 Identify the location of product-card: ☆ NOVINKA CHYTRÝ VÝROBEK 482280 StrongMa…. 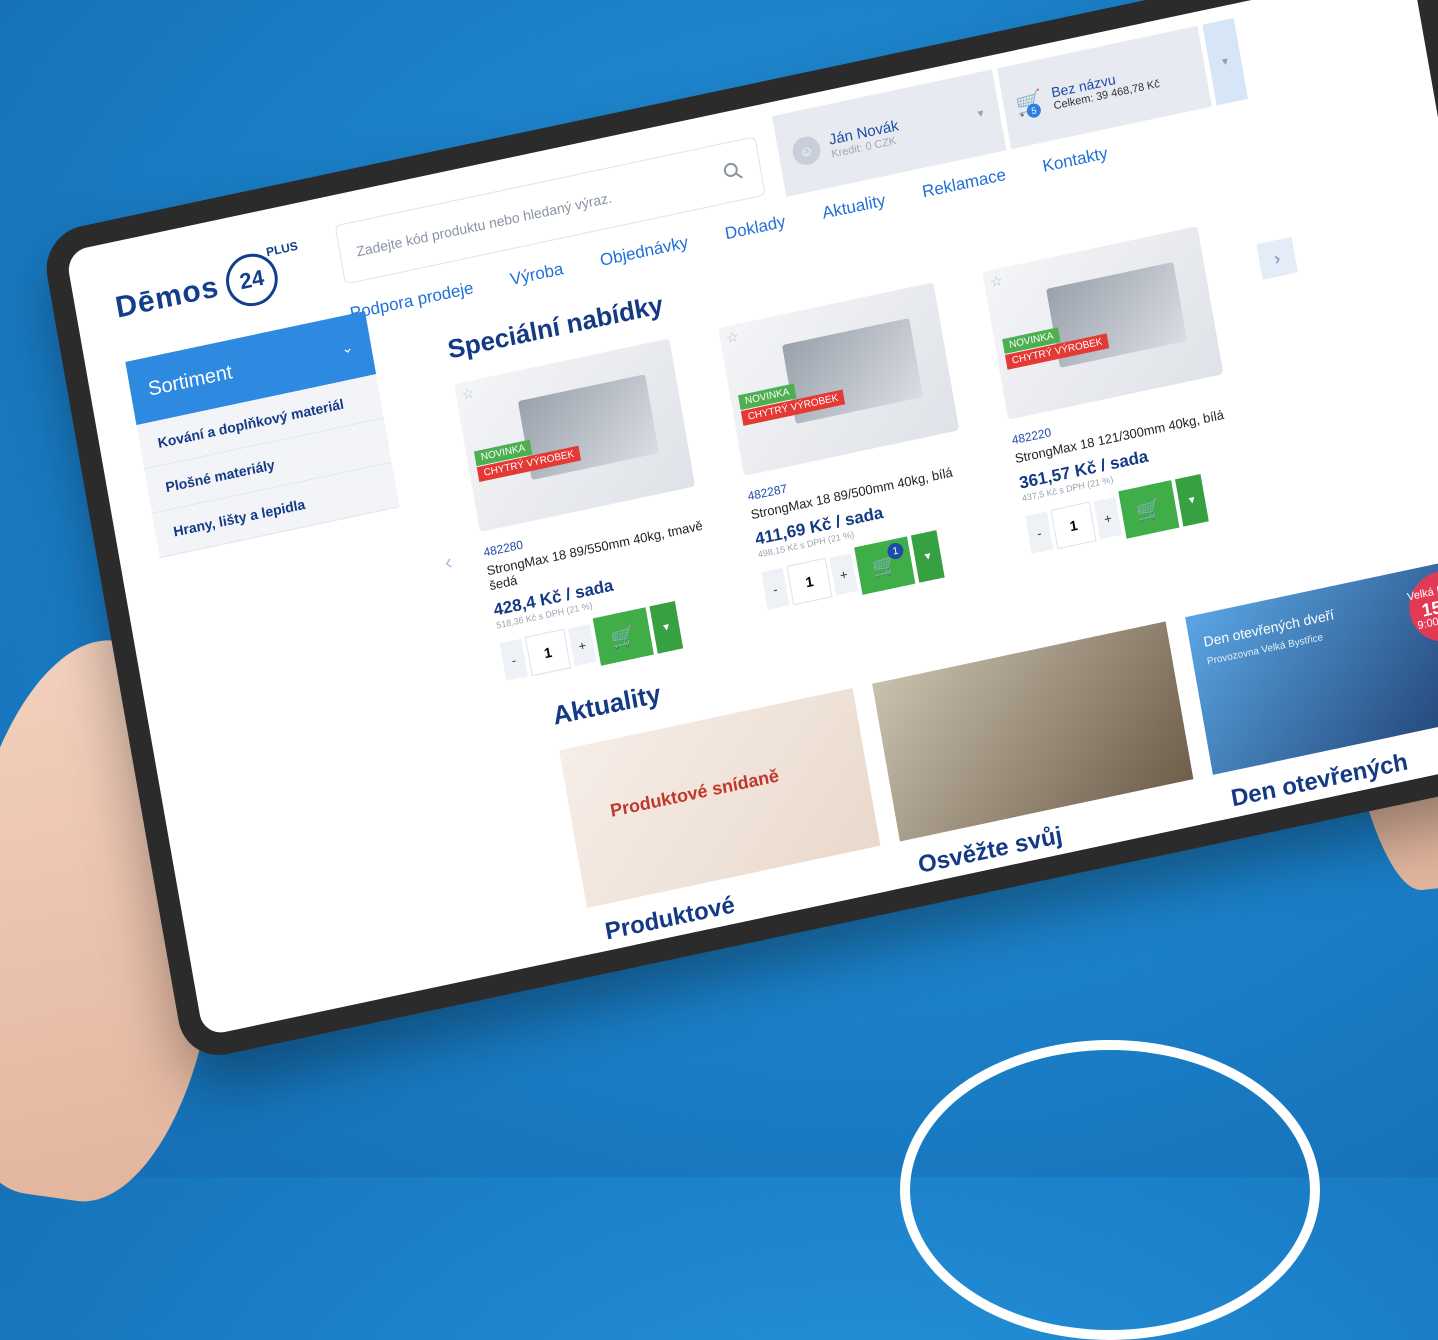
(597, 509).